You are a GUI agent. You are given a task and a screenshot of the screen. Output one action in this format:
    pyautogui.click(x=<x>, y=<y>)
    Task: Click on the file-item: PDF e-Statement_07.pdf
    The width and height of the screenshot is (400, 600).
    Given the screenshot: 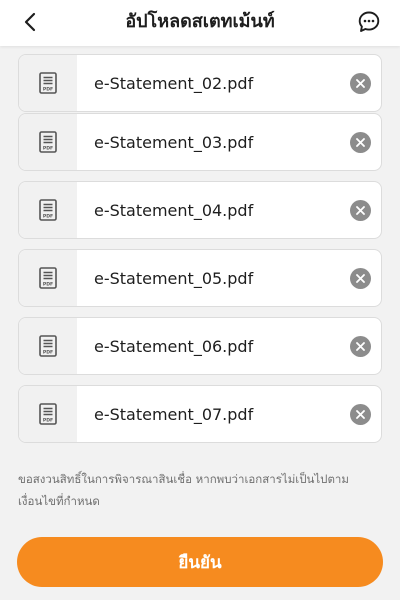 What is the action you would take?
    pyautogui.click(x=200, y=414)
    